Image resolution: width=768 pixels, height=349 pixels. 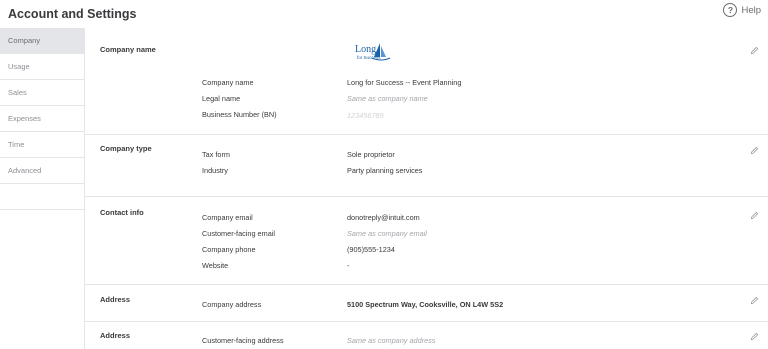 What do you see at coordinates (221, 98) in the screenshot?
I see `legal-name-label: Legal name` at bounding box center [221, 98].